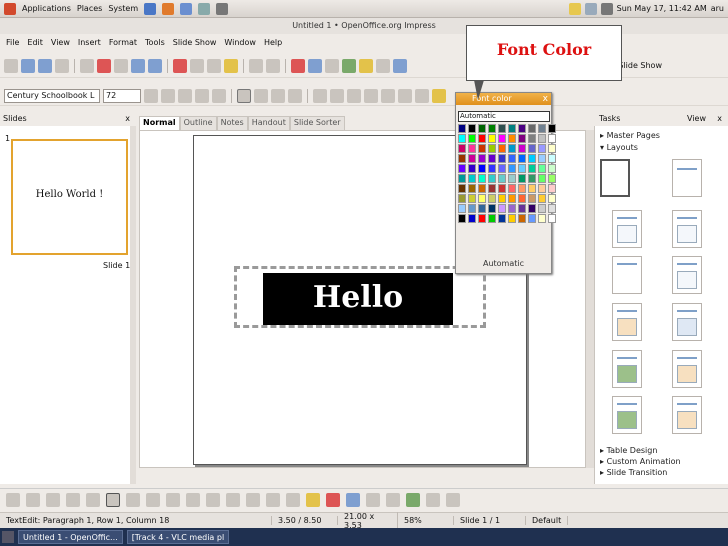 The image size is (728, 546). Describe the element at coordinates (640, 65) in the screenshot. I see `slide-show-button: Slide Show` at that location.